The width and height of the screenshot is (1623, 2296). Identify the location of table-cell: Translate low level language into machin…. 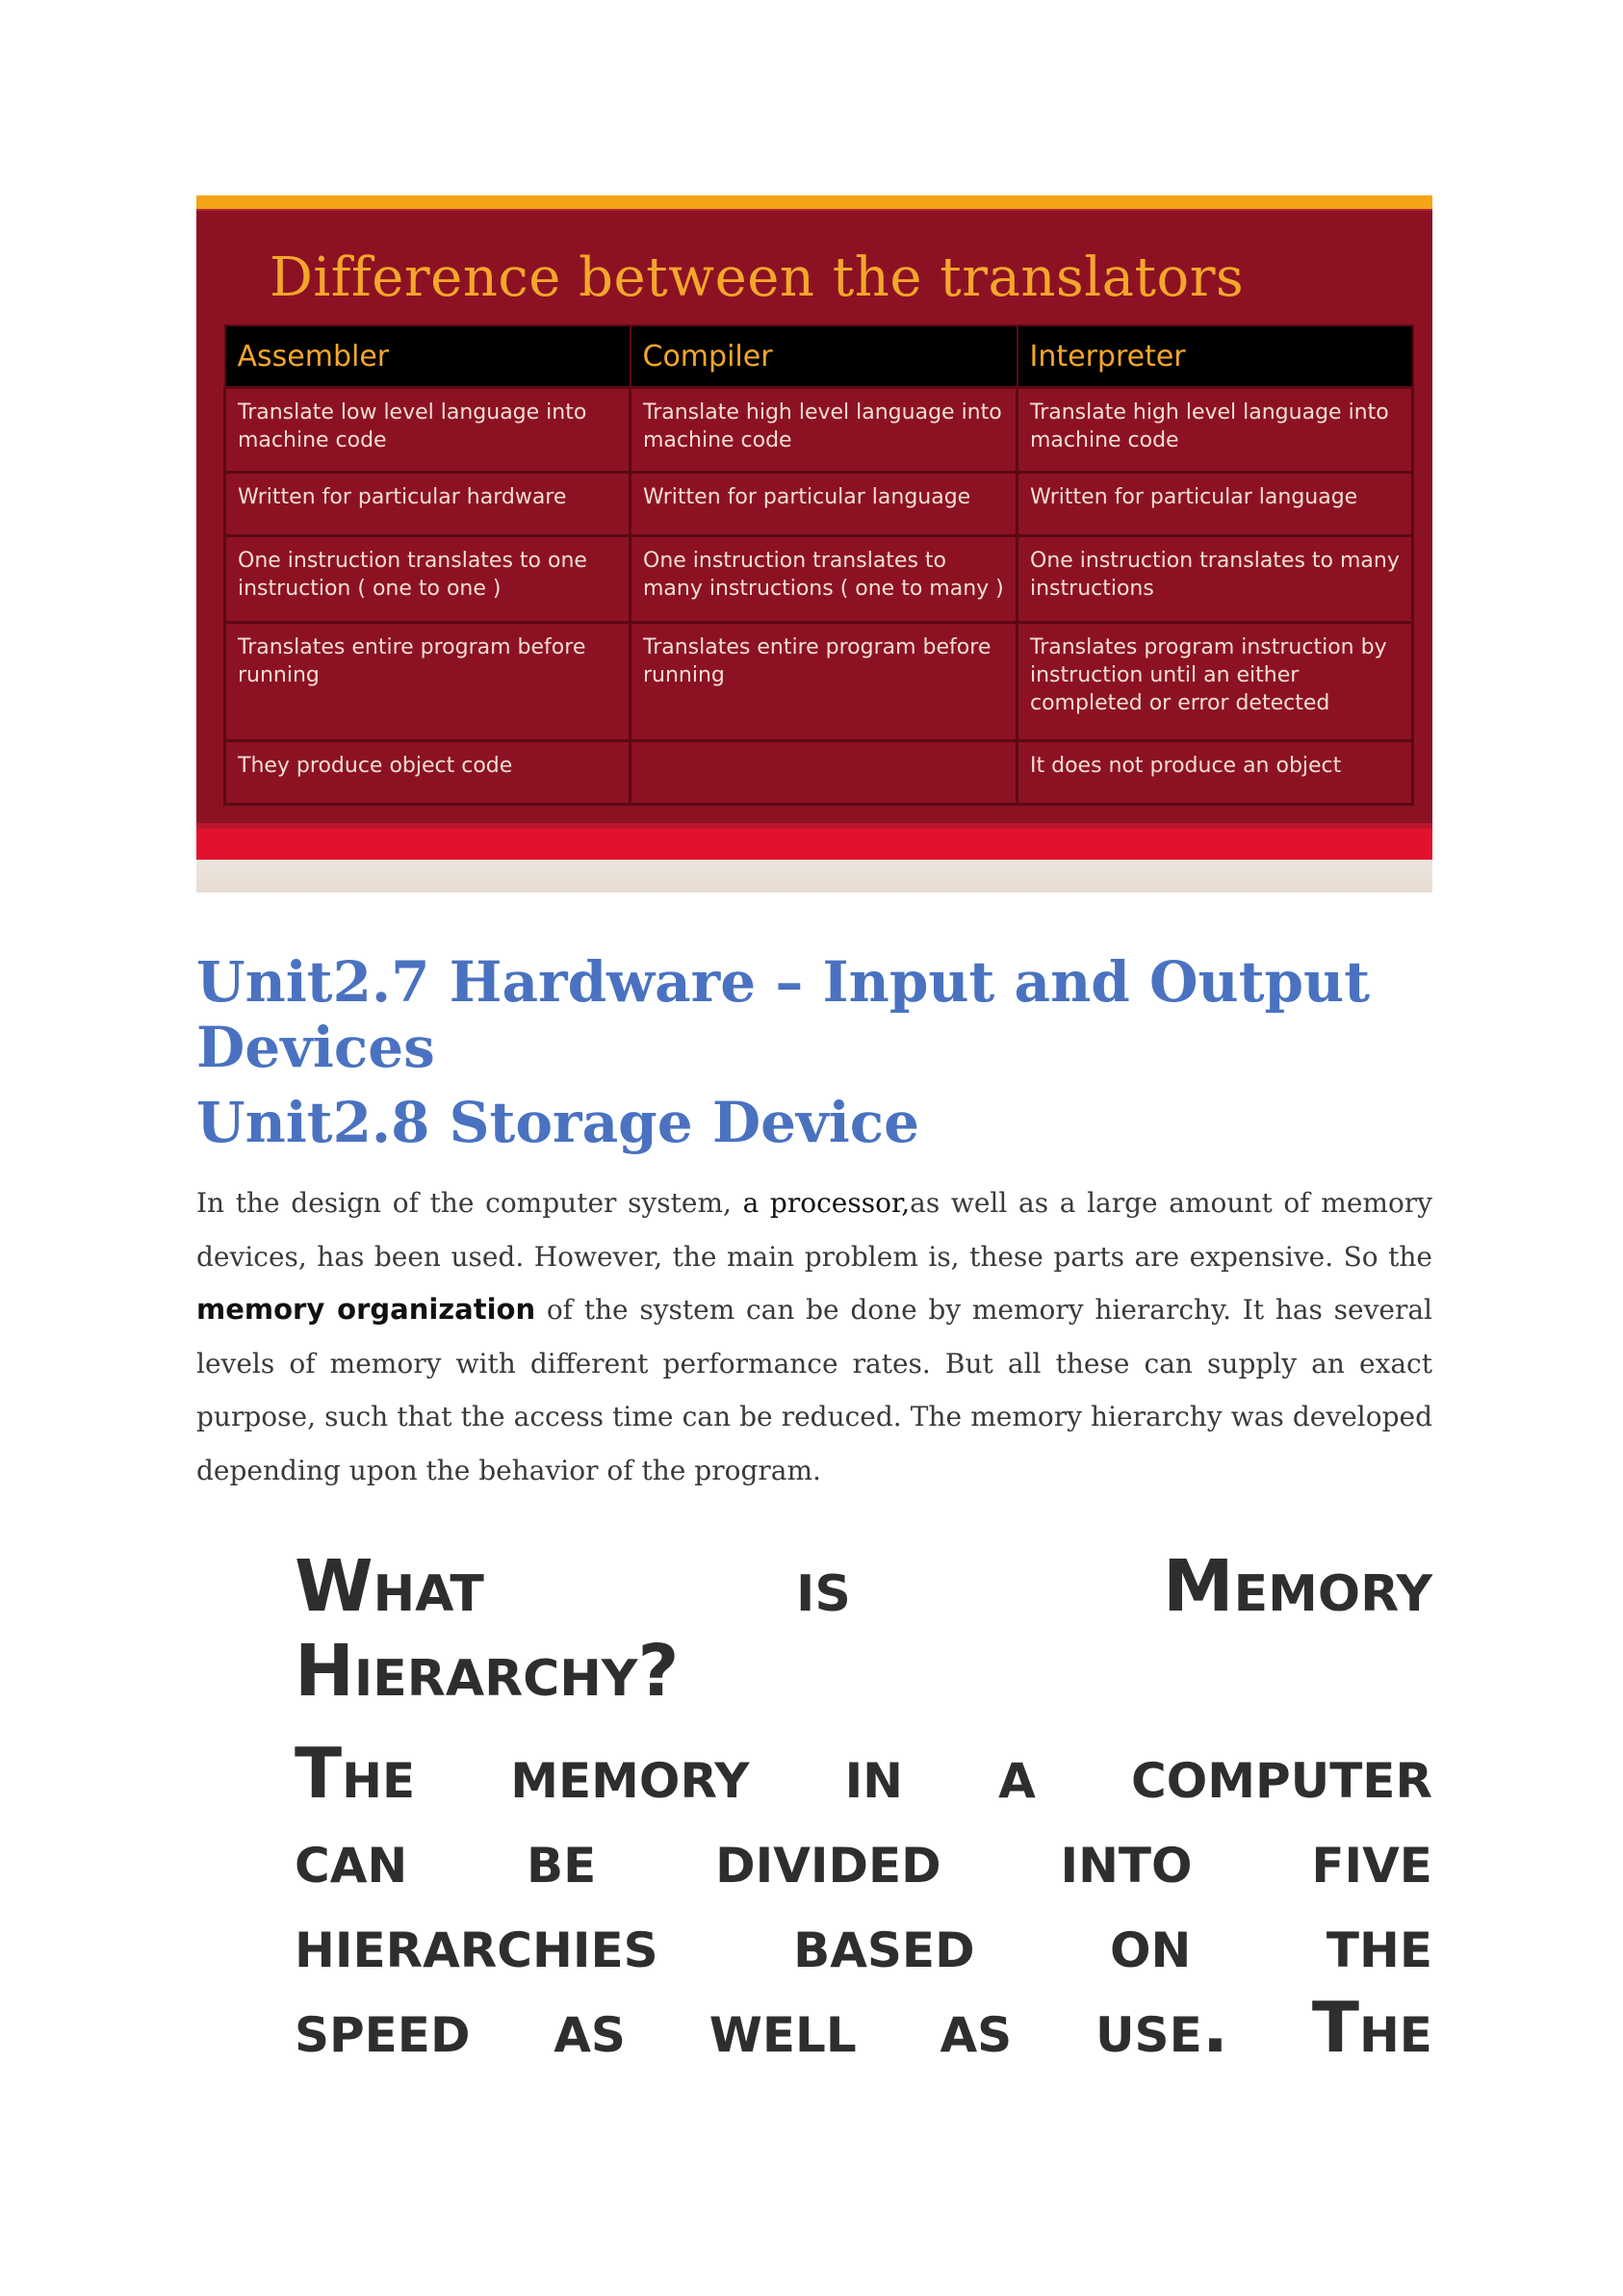
(427, 430).